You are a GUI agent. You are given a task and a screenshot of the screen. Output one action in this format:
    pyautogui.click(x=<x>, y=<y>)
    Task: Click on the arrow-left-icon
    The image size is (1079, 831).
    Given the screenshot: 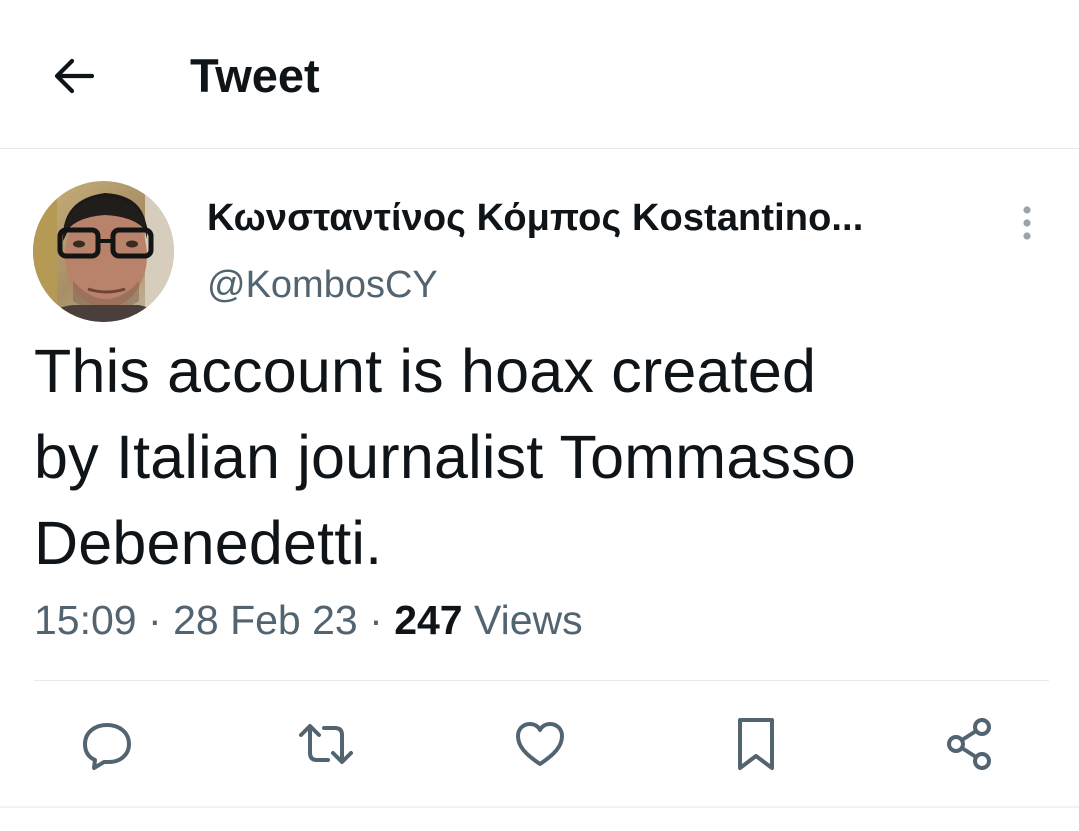 What is the action you would take?
    pyautogui.click(x=74, y=76)
    